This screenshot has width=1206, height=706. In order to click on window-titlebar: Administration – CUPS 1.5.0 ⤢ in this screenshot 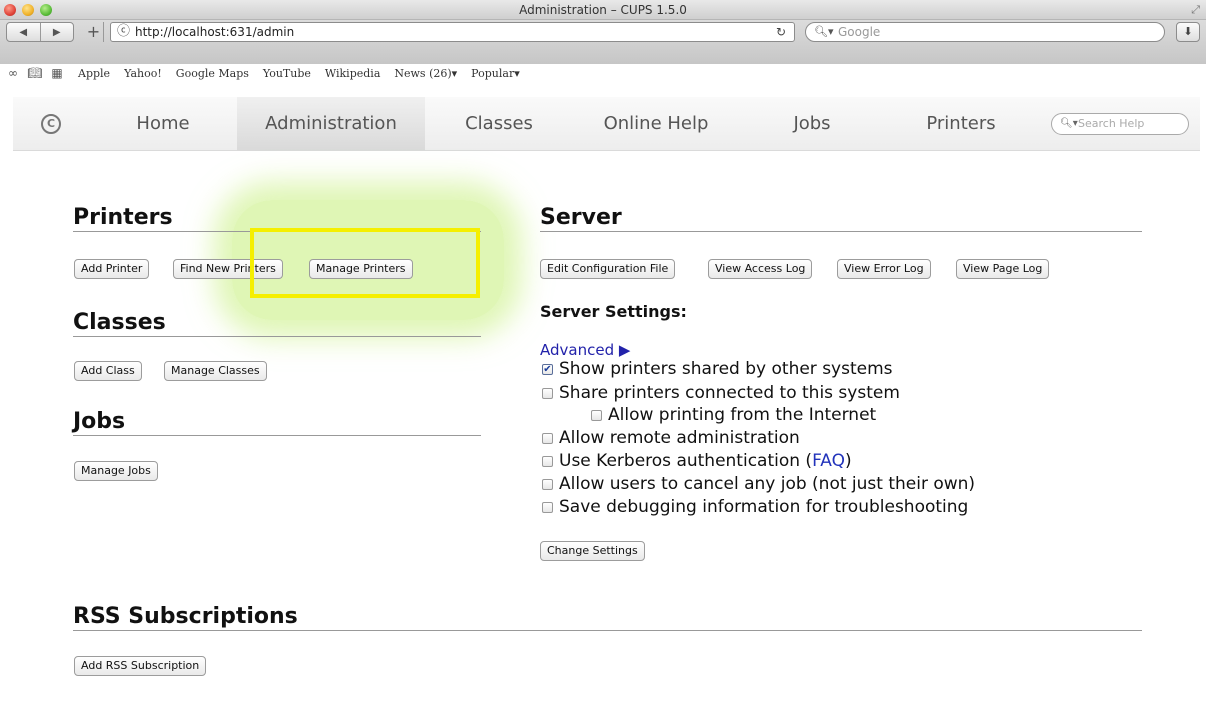, I will do `click(603, 10)`.